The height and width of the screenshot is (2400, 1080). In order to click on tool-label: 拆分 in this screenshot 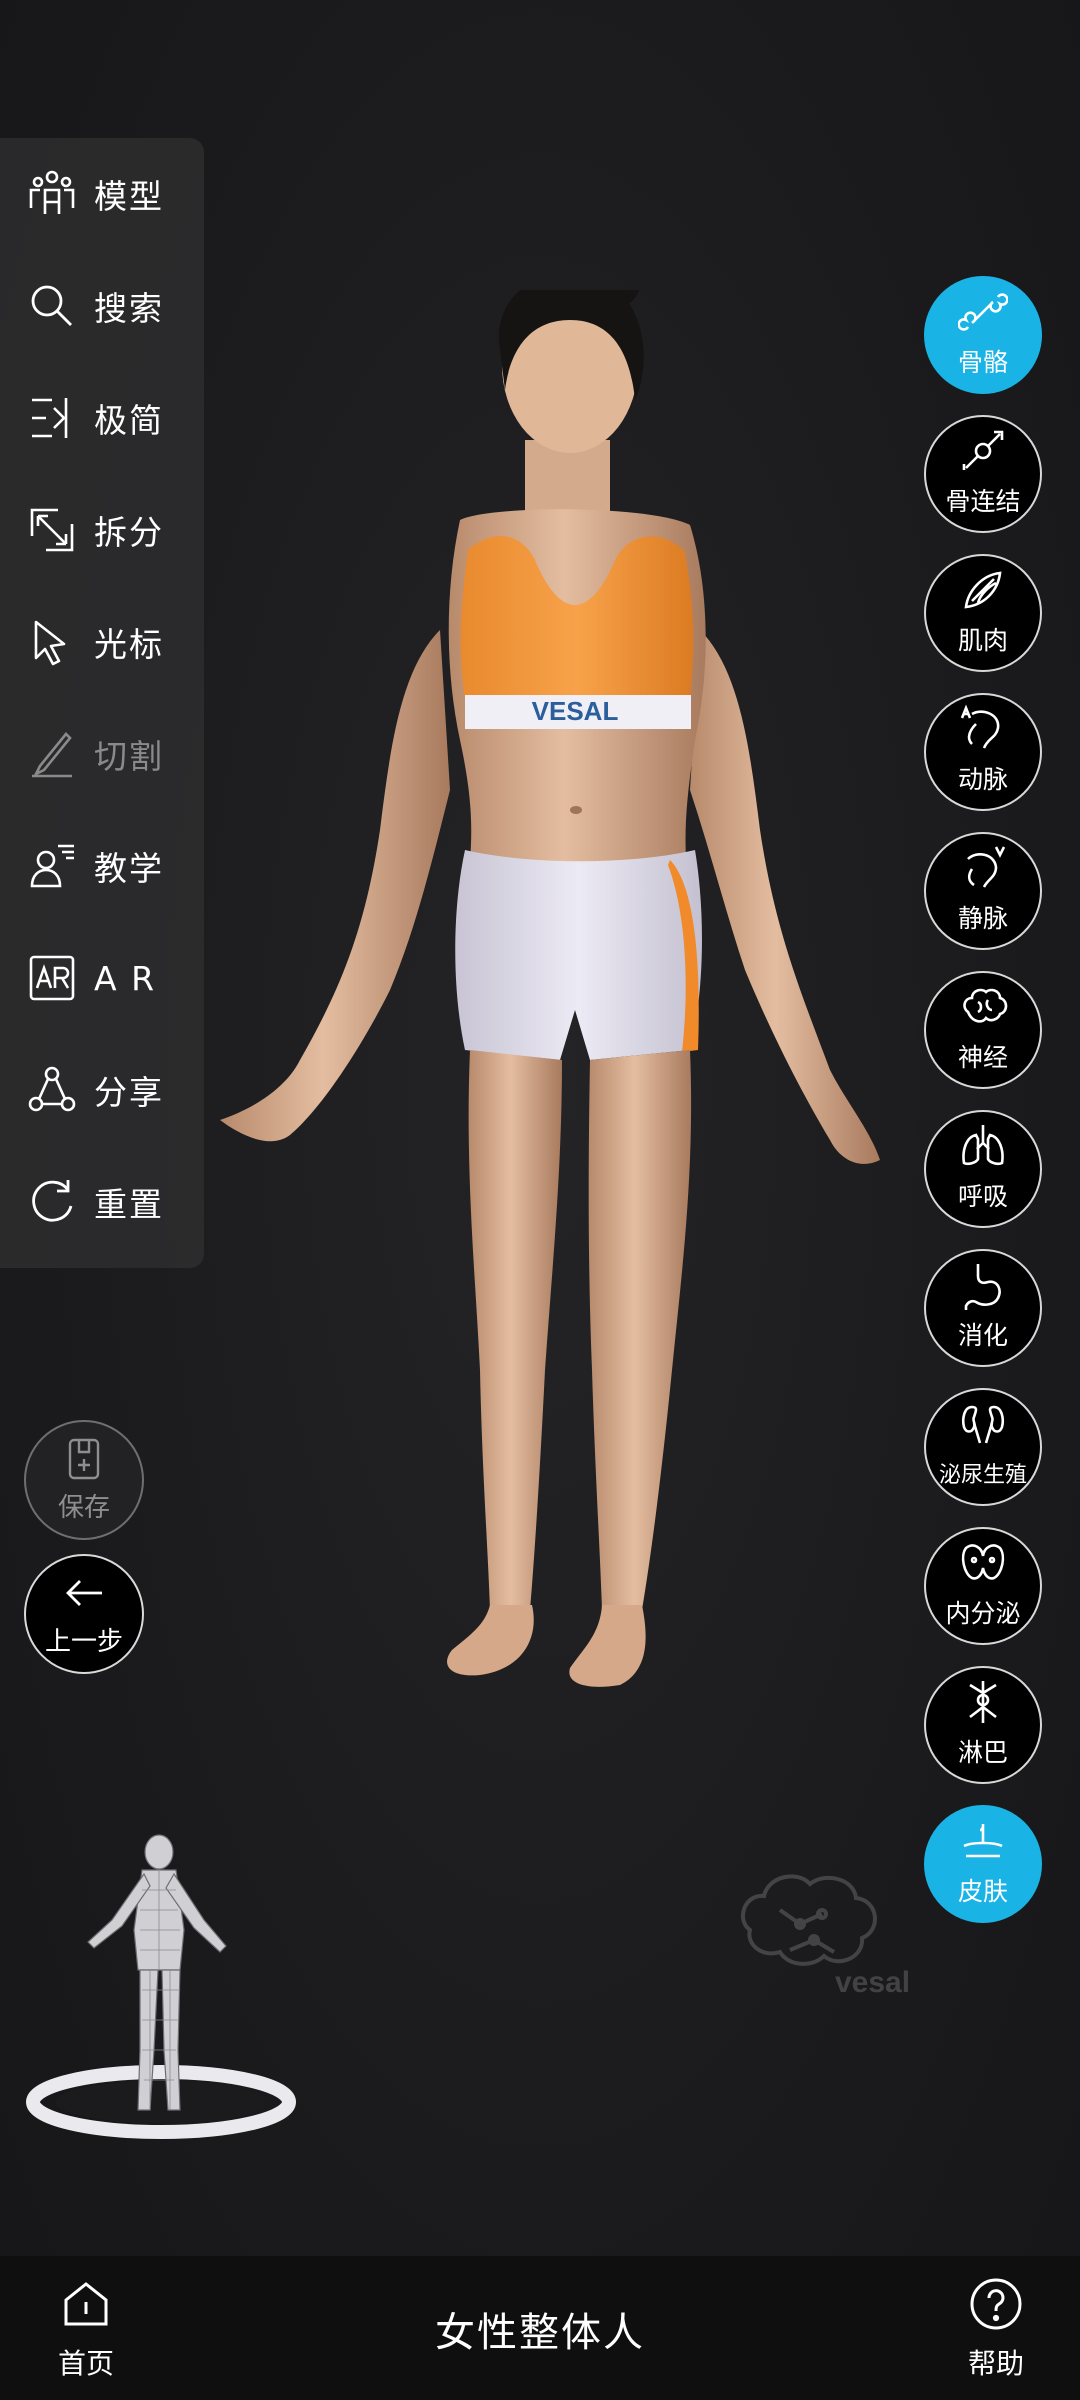, I will do `click(129, 532)`.